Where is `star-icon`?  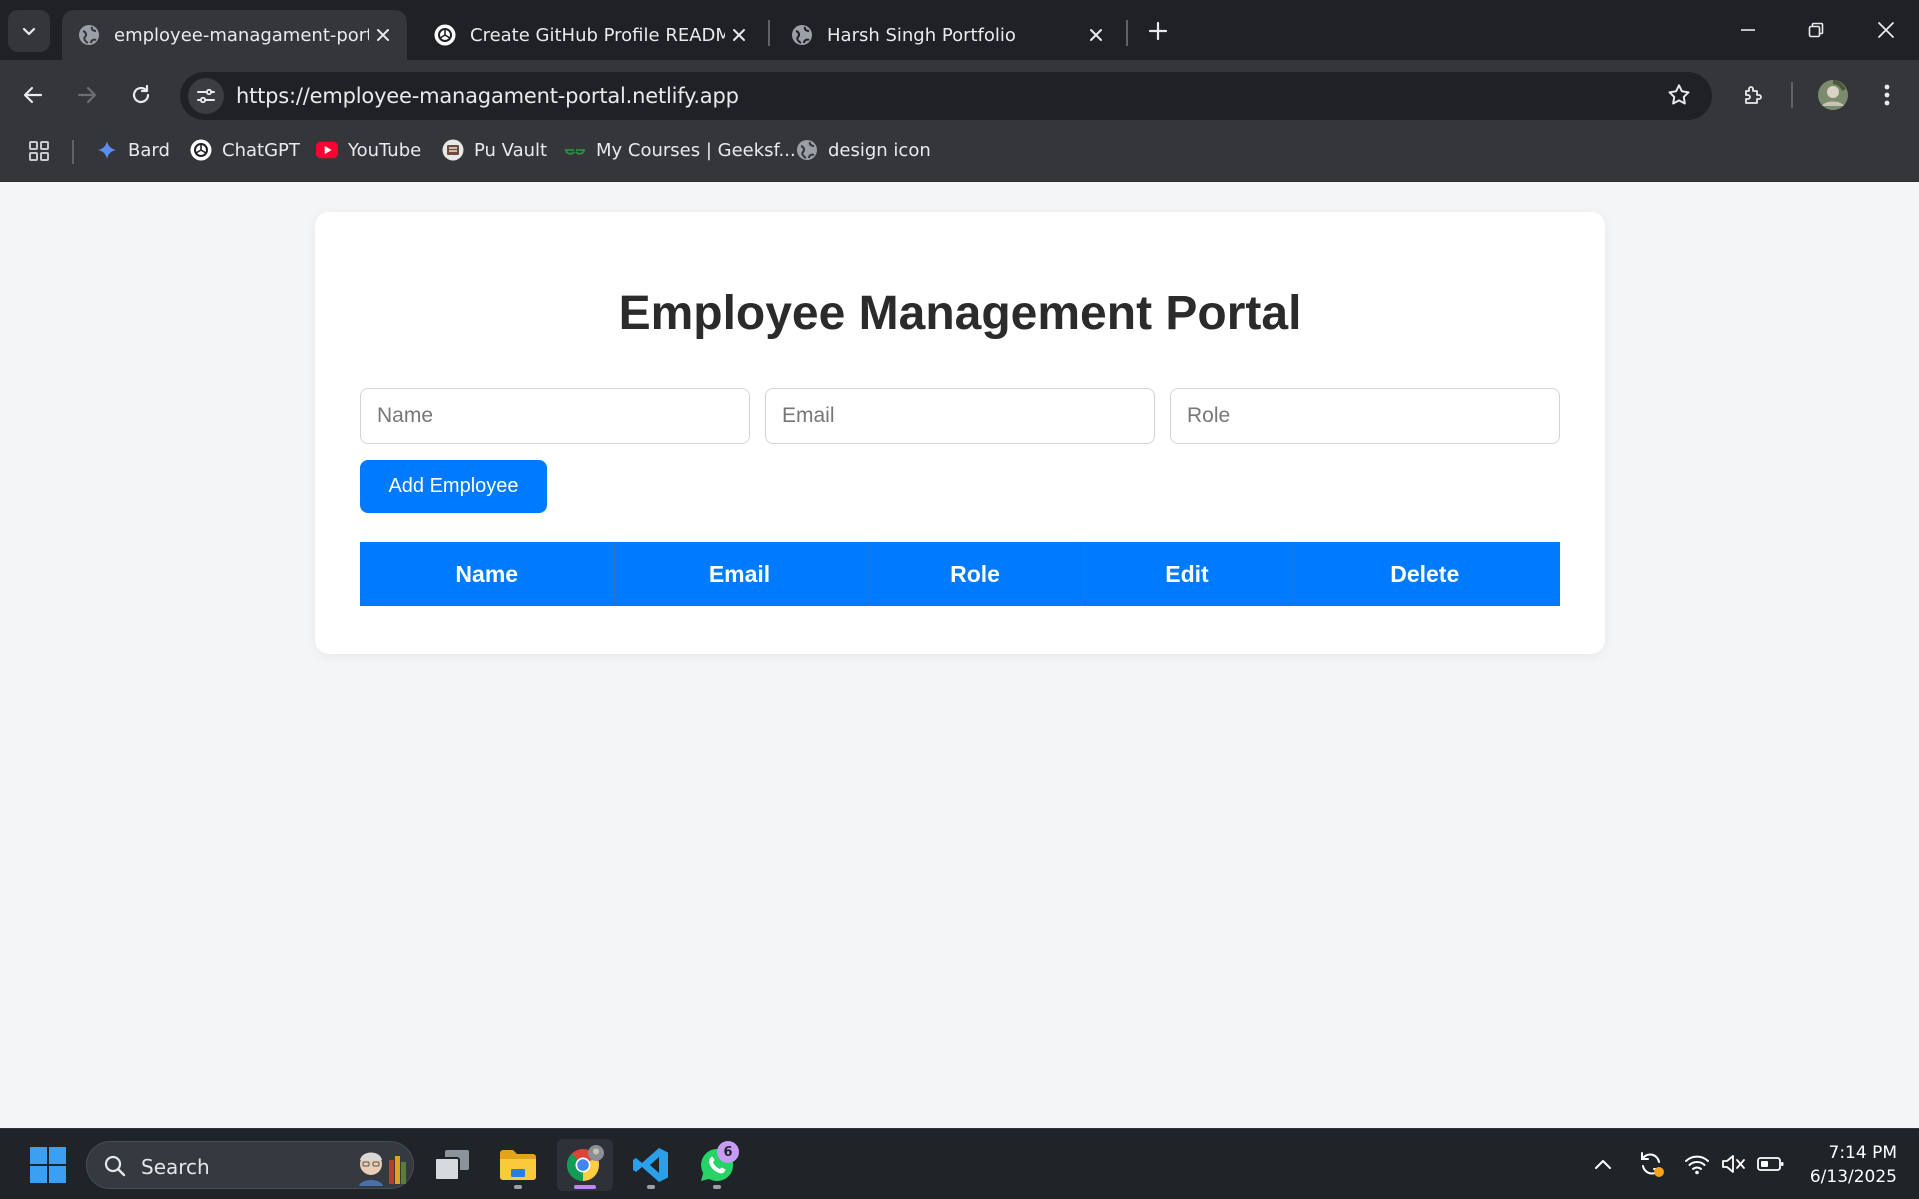
star-icon is located at coordinates (1679, 94).